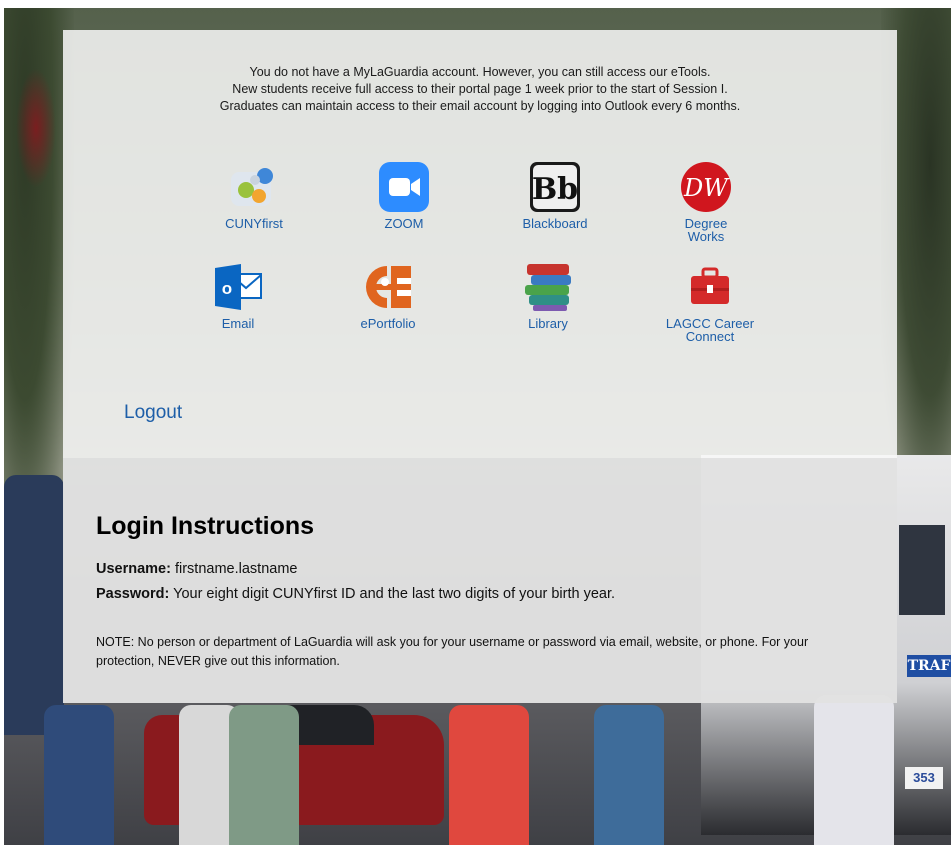 The height and width of the screenshot is (845, 951). What do you see at coordinates (133, 594) in the screenshot?
I see `password-label: Password:` at bounding box center [133, 594].